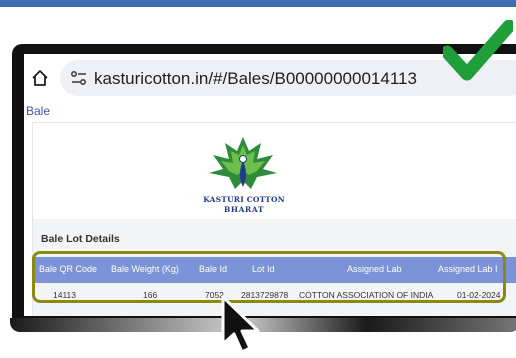 The width and height of the screenshot is (516, 358). Describe the element at coordinates (80, 239) in the screenshot. I see `section-title: Bale Lot Details` at that location.